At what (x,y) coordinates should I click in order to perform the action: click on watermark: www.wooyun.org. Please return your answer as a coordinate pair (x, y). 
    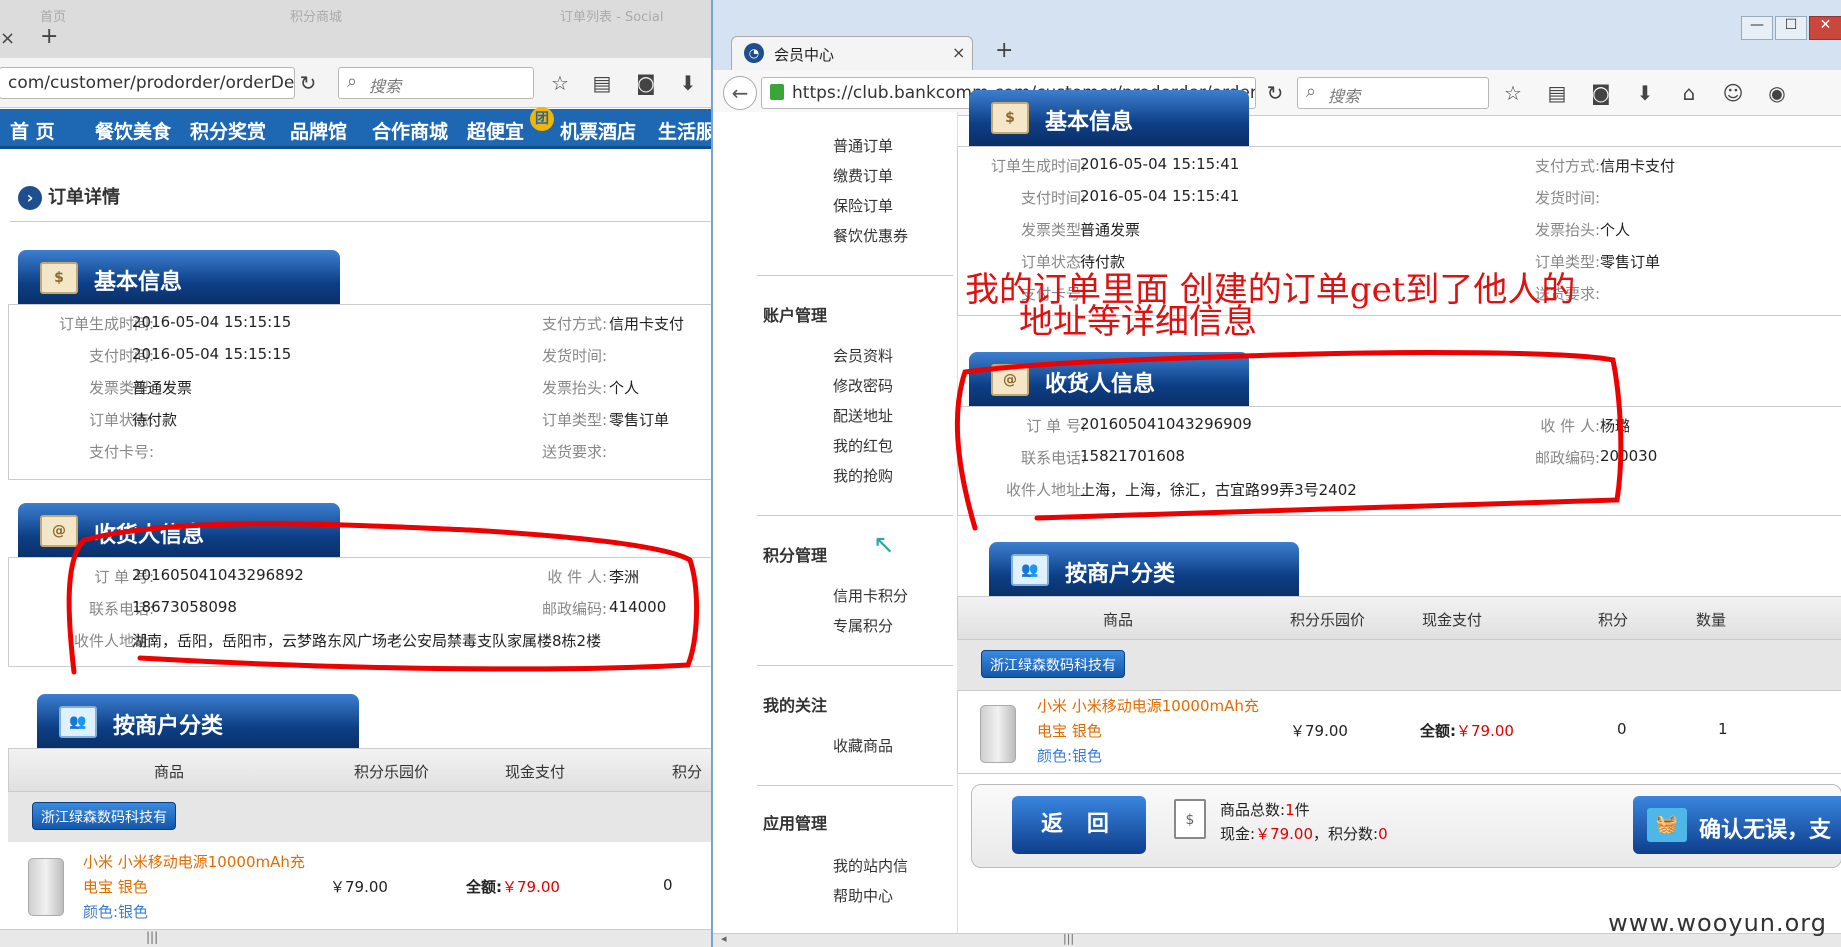
    Looking at the image, I should click on (1717, 923).